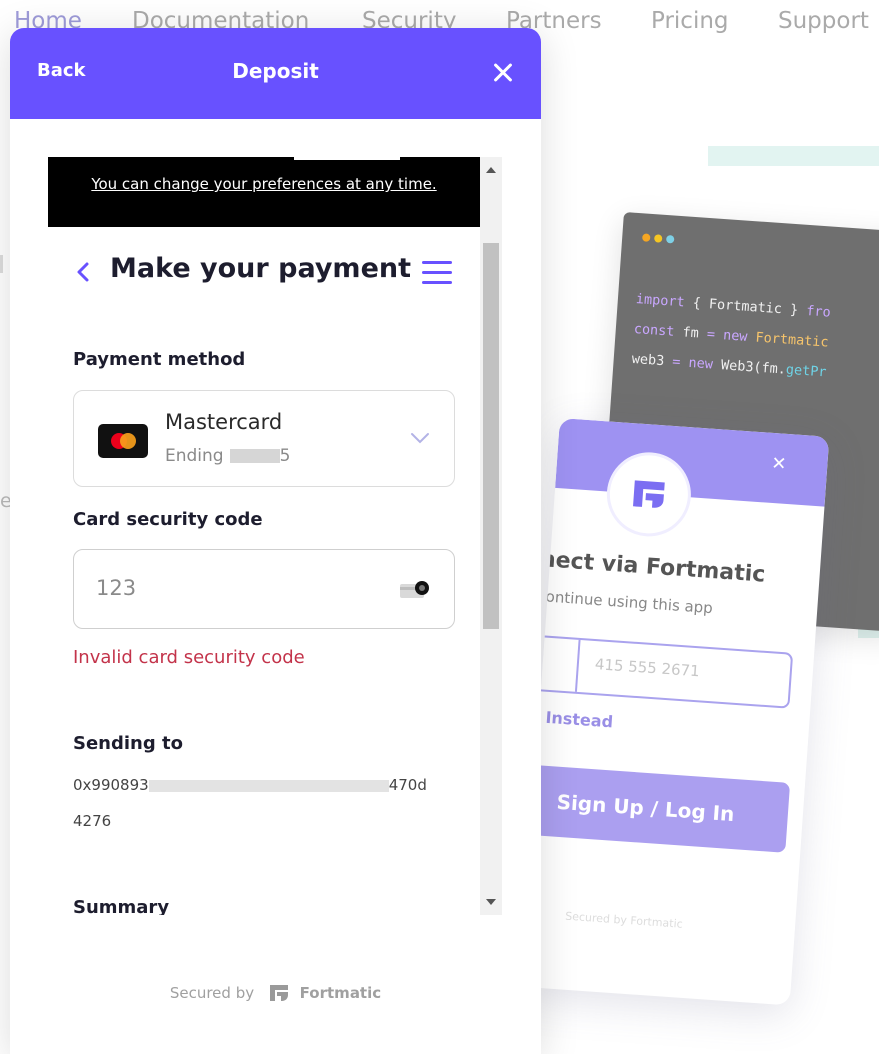 The image size is (879, 1054). Describe the element at coordinates (571, 719) in the screenshot. I see `email-instead-link: il Instead` at that location.